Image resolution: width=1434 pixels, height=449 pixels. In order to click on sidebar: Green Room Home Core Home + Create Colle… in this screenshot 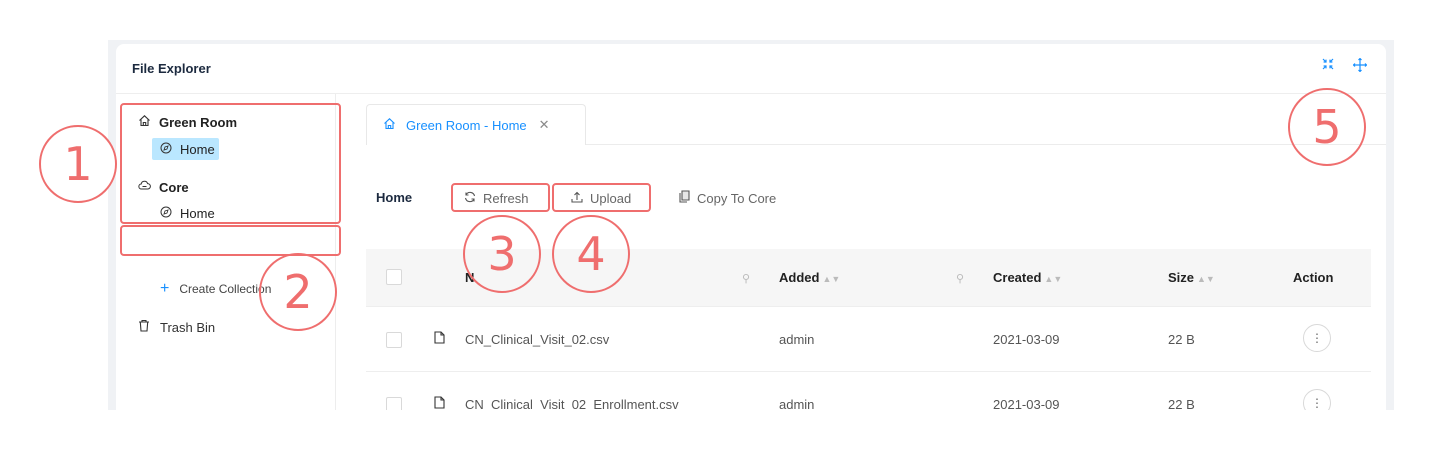, I will do `click(226, 252)`.